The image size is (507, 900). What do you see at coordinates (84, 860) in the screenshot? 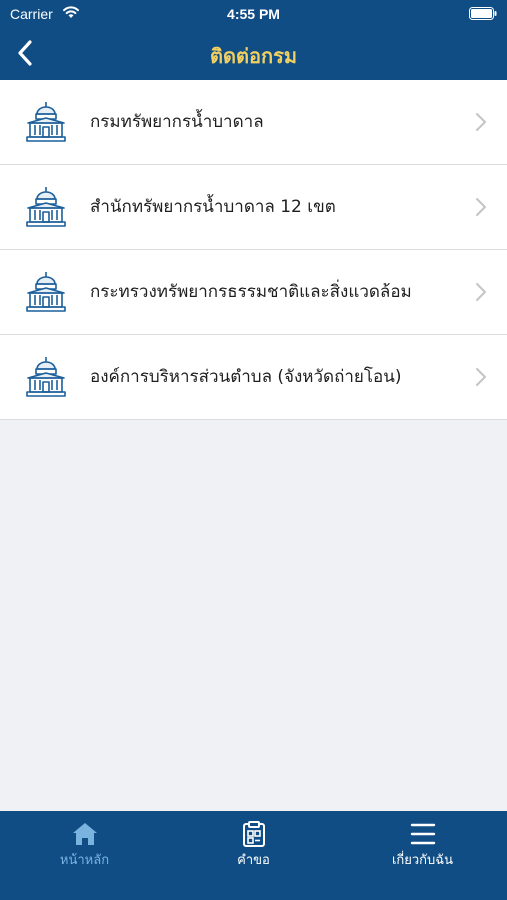
I see `tab-label: หน้าหลัก` at bounding box center [84, 860].